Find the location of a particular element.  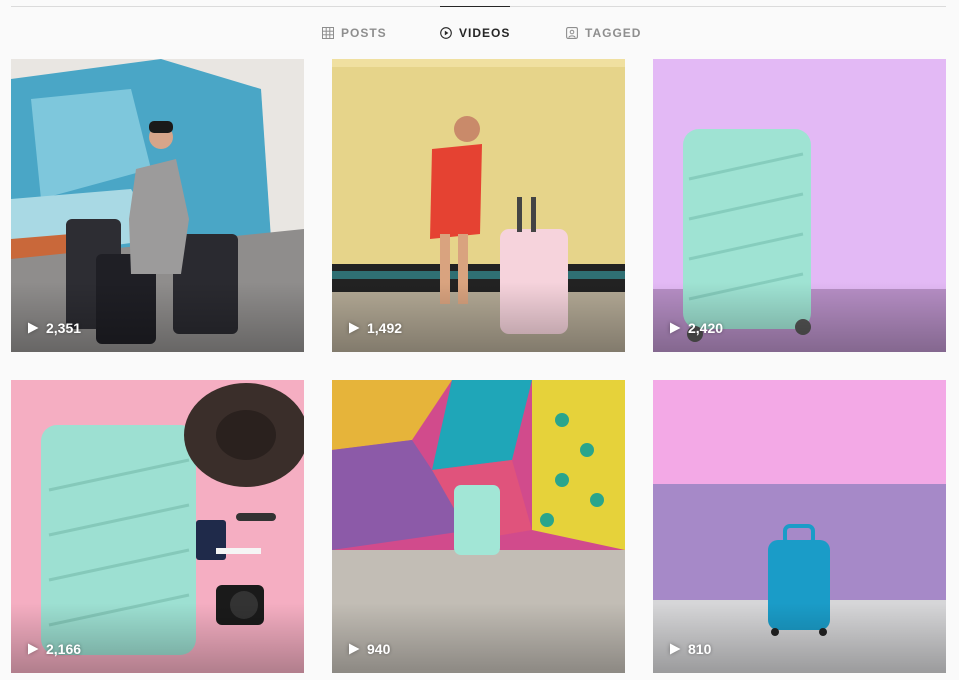

view-count: 1,492 is located at coordinates (375, 328).